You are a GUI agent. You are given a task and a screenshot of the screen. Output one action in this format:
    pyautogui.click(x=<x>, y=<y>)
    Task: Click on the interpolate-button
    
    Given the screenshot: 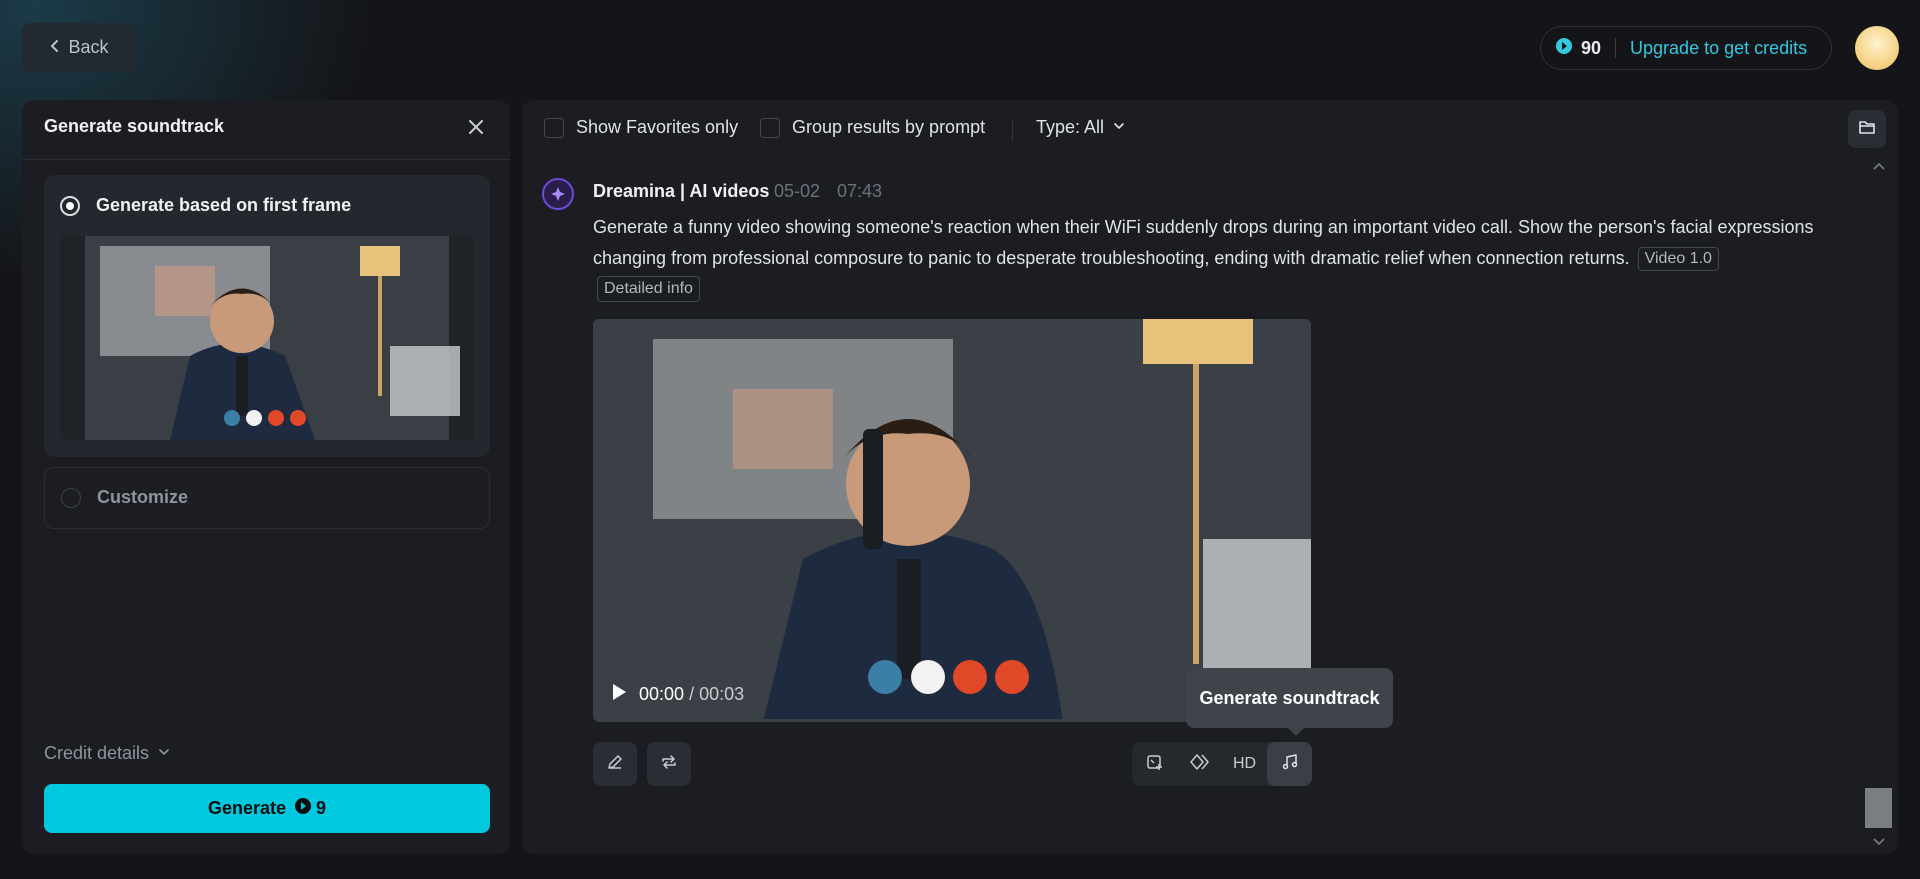 What is the action you would take?
    pyautogui.click(x=1199, y=764)
    